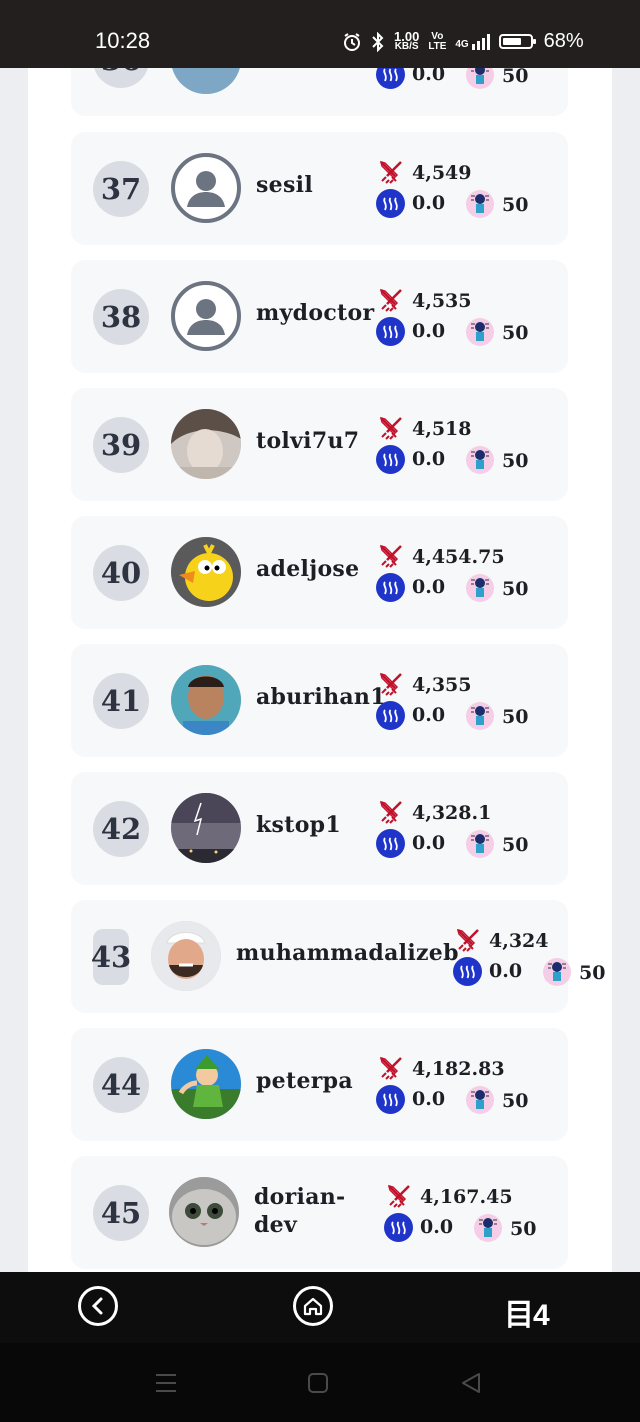 The width and height of the screenshot is (640, 1422). I want to click on leaderboard-row: 38 mydoctor 4,535 0.0 50, so click(319, 316).